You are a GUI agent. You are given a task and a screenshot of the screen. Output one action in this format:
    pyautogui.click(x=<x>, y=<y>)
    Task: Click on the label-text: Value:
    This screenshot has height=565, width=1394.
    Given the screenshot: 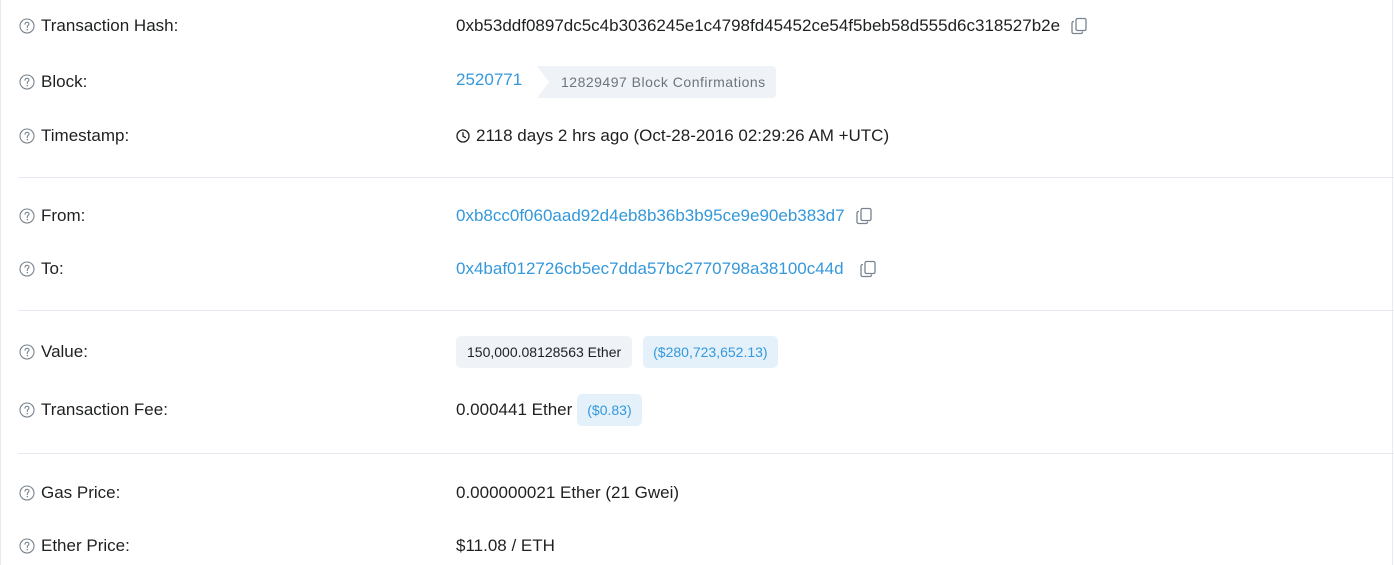 What is the action you would take?
    pyautogui.click(x=64, y=351)
    